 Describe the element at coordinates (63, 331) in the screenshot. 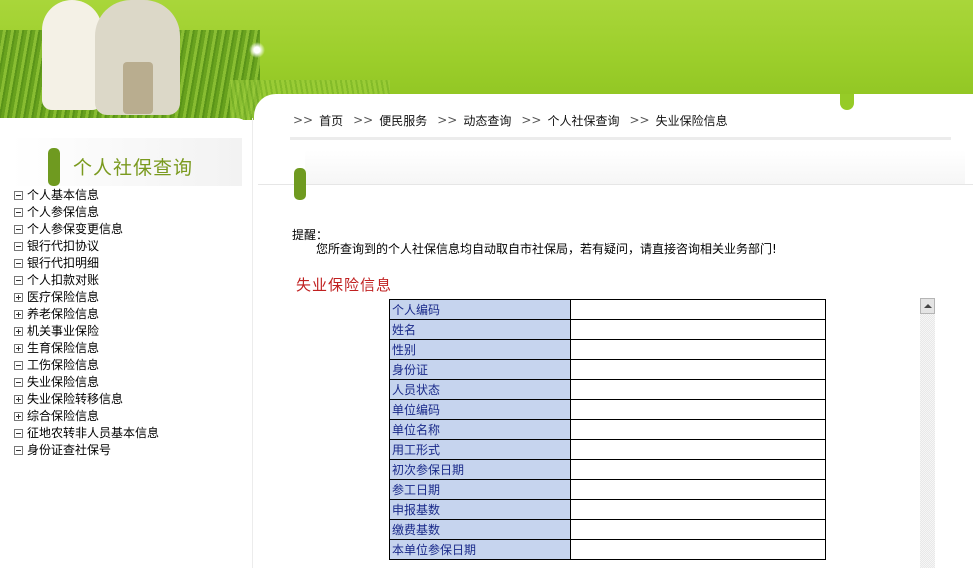

I see `sidebar-item-label: 机关事业保险` at that location.